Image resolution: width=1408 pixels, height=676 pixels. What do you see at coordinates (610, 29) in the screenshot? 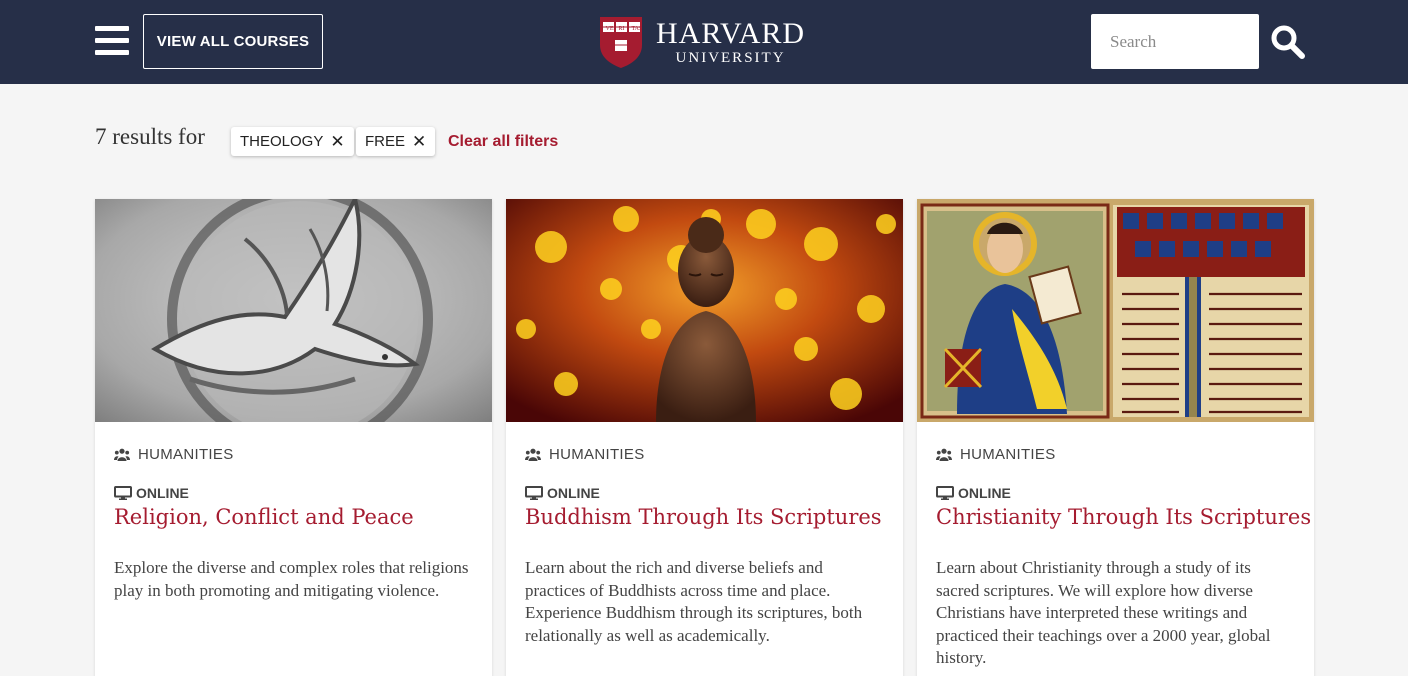
I see `svg-text: VE` at bounding box center [610, 29].